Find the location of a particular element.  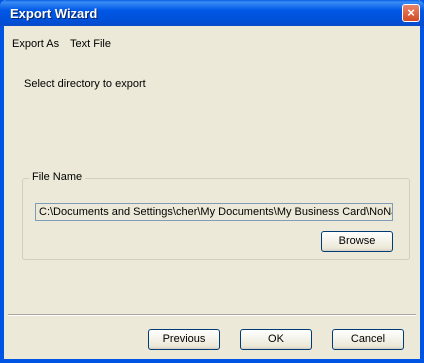

close-icon: × is located at coordinates (411, 12).